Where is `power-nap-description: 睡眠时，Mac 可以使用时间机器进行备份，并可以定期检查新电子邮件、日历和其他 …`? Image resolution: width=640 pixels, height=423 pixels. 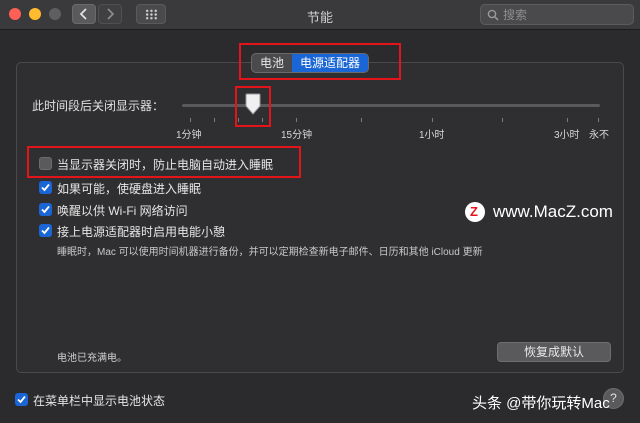 power-nap-description: 睡眠时，Mac 可以使用时间机器进行备份，并可以定期检查新电子邮件、日历和其他 … is located at coordinates (270, 252).